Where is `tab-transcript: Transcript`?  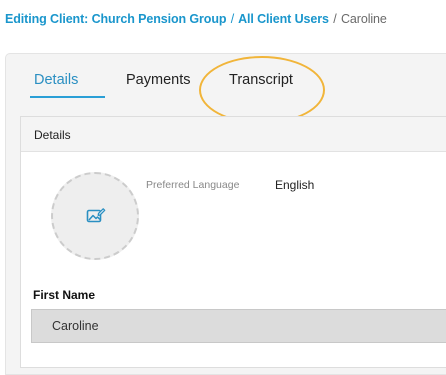
tab-transcript: Transcript is located at coordinates (261, 80).